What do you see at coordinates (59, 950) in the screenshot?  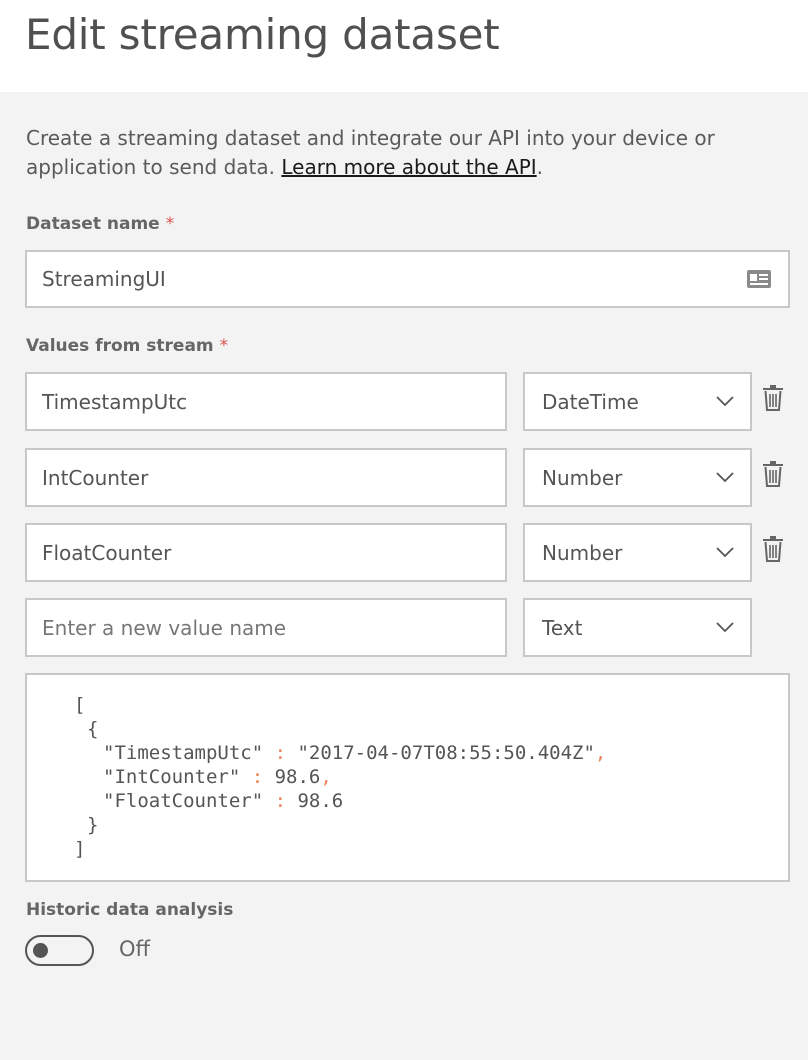 I see `historic-data-toggle` at bounding box center [59, 950].